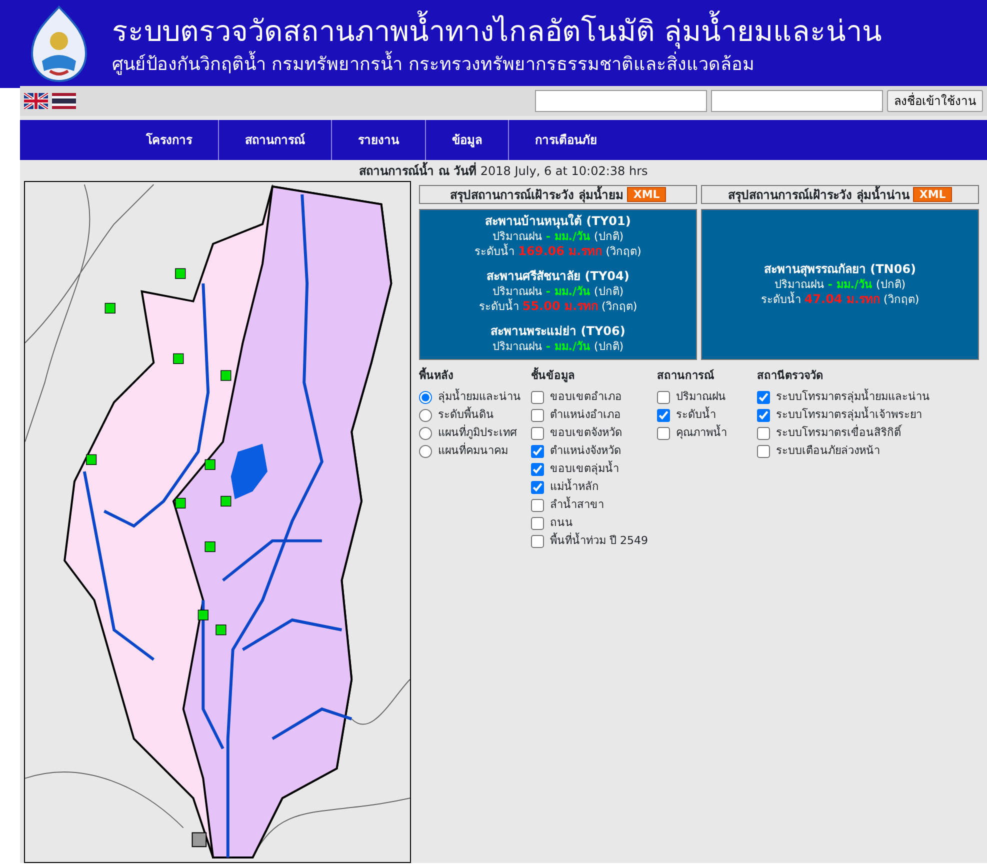 The image size is (987, 864). I want to click on station-name: สะพานพระแม่ย่า (TY06), so click(558, 331).